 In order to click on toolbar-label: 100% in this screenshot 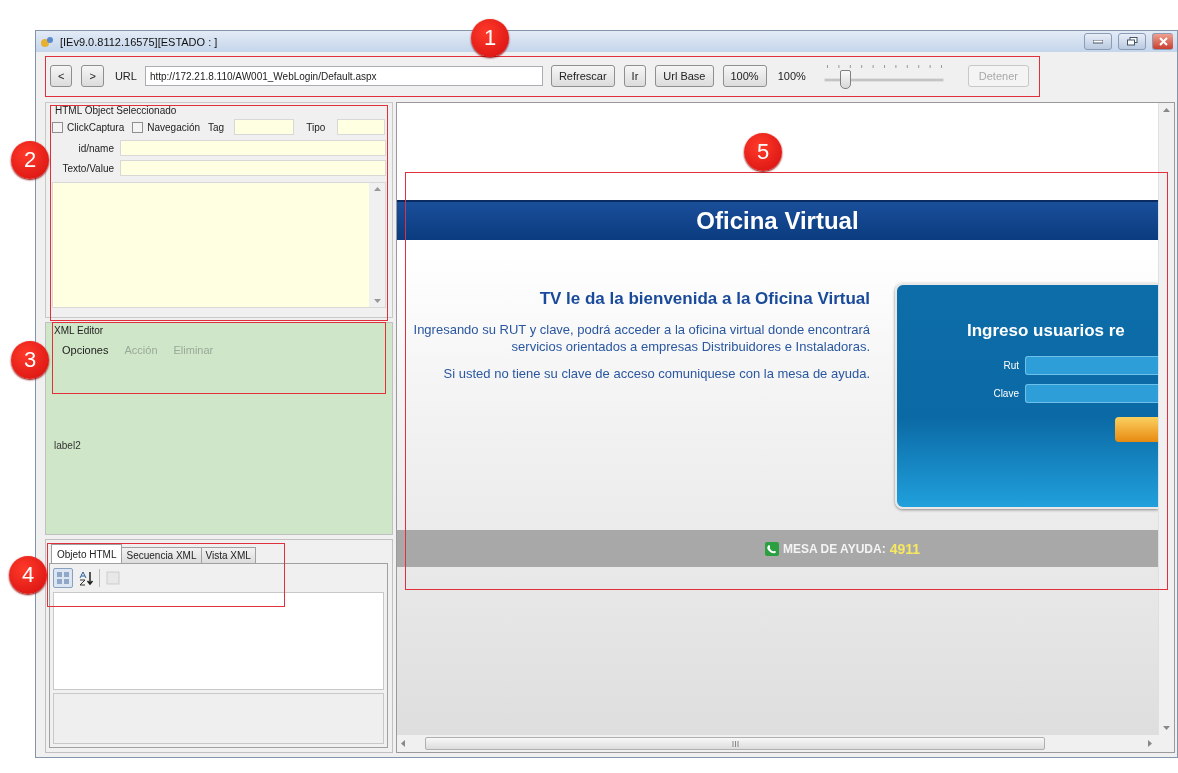, I will do `click(791, 76)`.